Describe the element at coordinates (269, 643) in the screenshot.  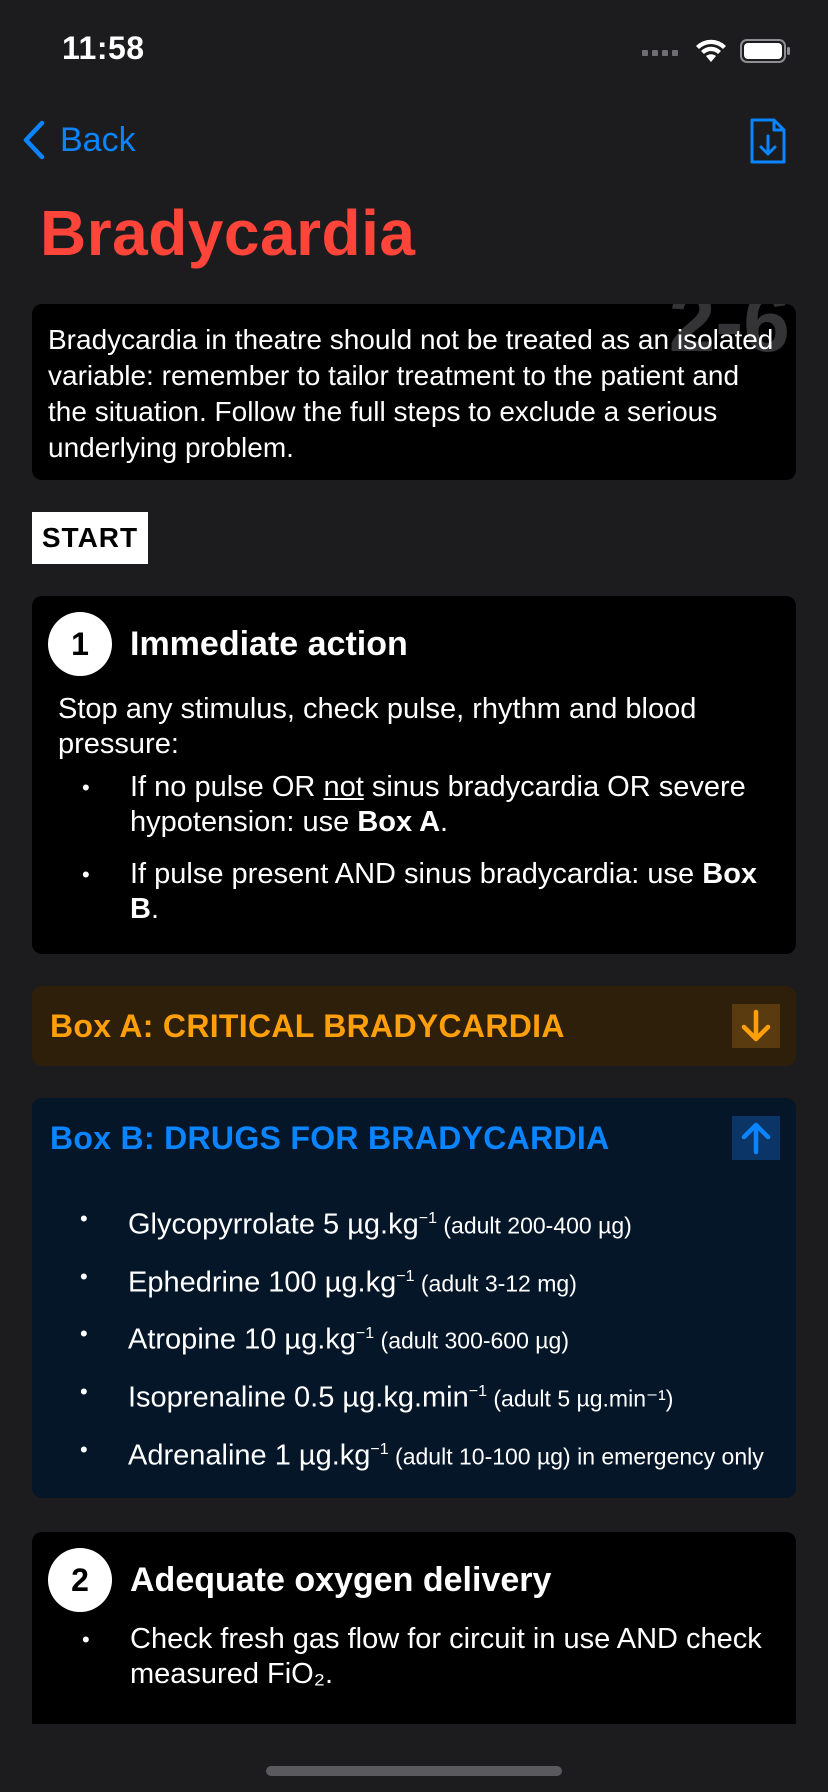
I see `step-title: Immediate action` at that location.